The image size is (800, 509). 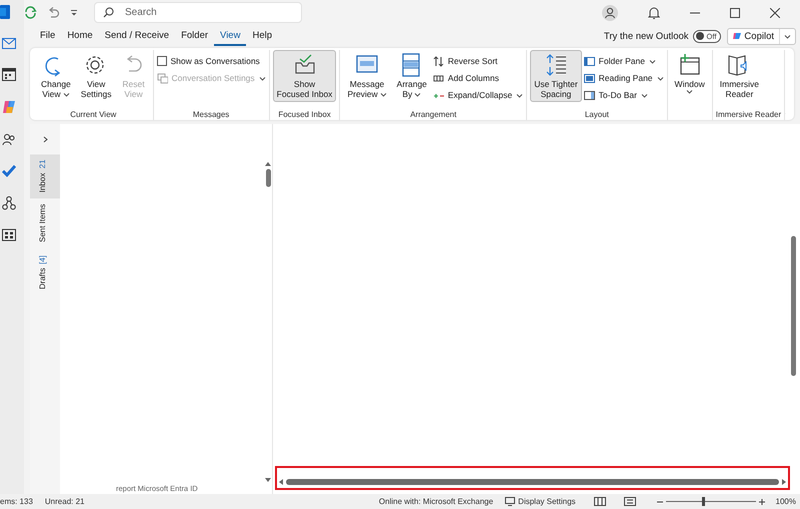 What do you see at coordinates (367, 76) in the screenshot?
I see `ribbon-button: Message Preview` at bounding box center [367, 76].